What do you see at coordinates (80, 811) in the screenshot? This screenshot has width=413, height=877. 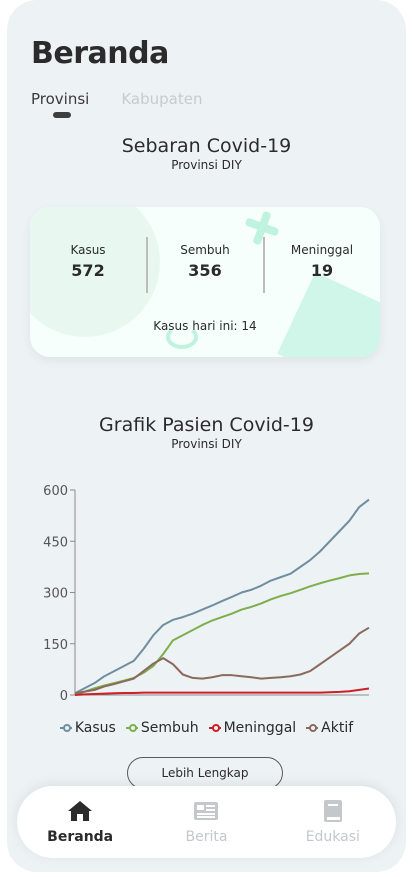 I see `home-icon` at bounding box center [80, 811].